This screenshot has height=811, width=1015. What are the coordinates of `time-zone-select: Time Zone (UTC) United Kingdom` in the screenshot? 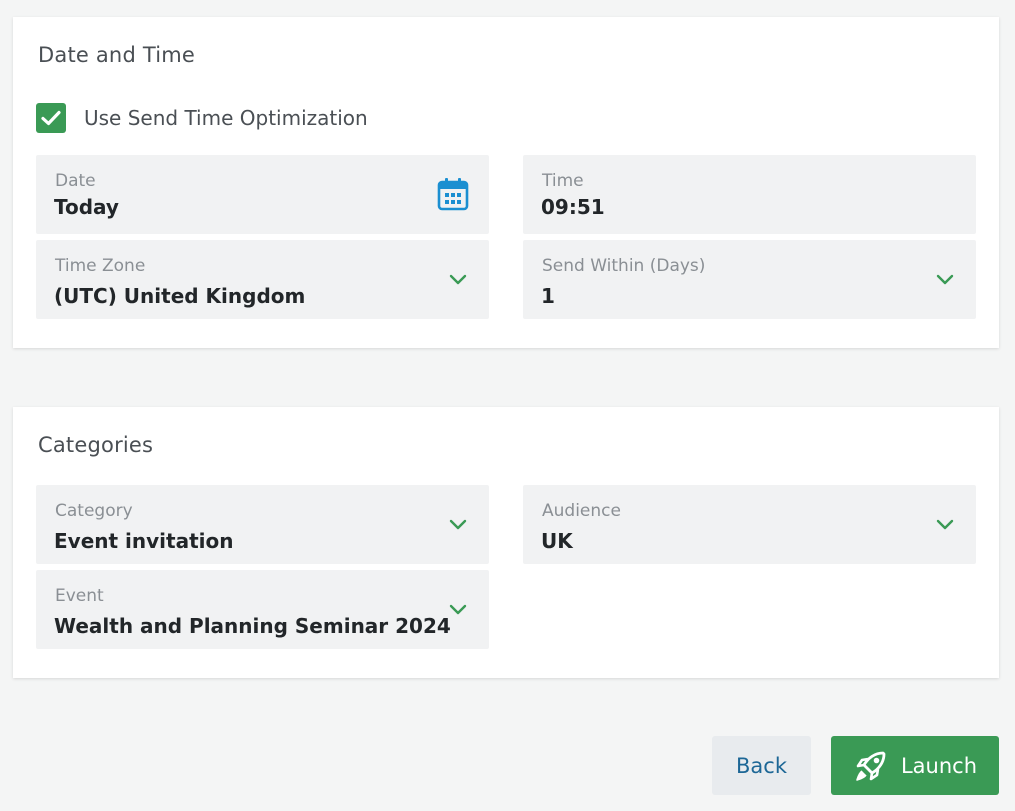 It's located at (262, 279).